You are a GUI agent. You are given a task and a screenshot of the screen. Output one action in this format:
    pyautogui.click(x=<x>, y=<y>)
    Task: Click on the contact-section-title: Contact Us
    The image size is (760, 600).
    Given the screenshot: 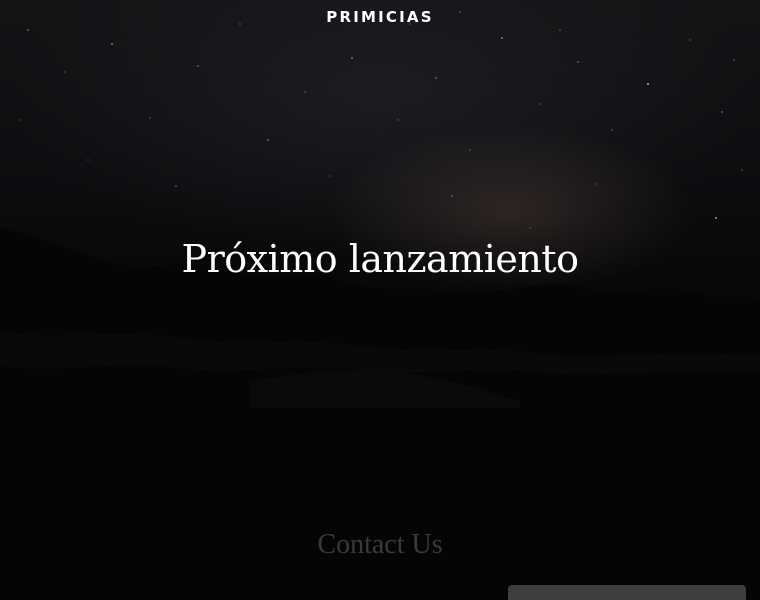 What is the action you would take?
    pyautogui.click(x=380, y=544)
    